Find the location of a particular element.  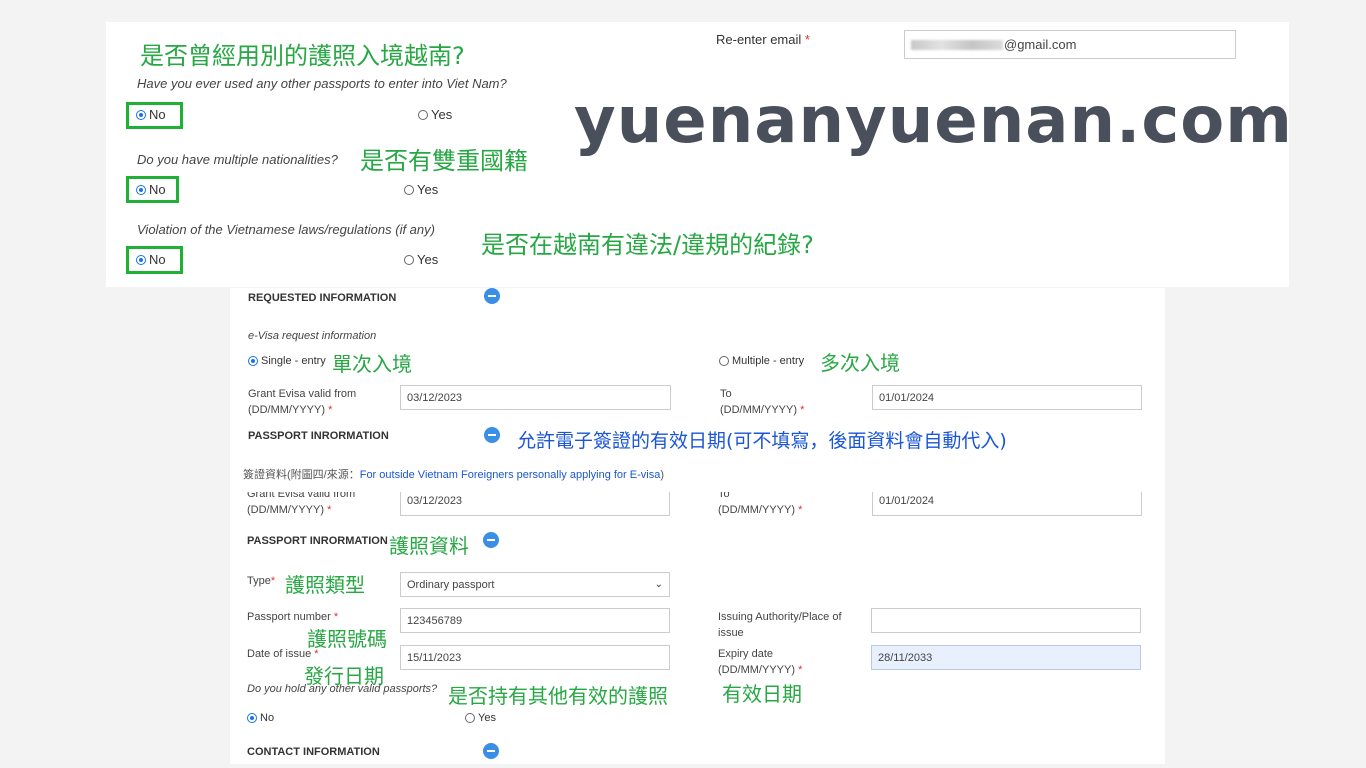

q1-yes-option: Yes is located at coordinates (435, 114).